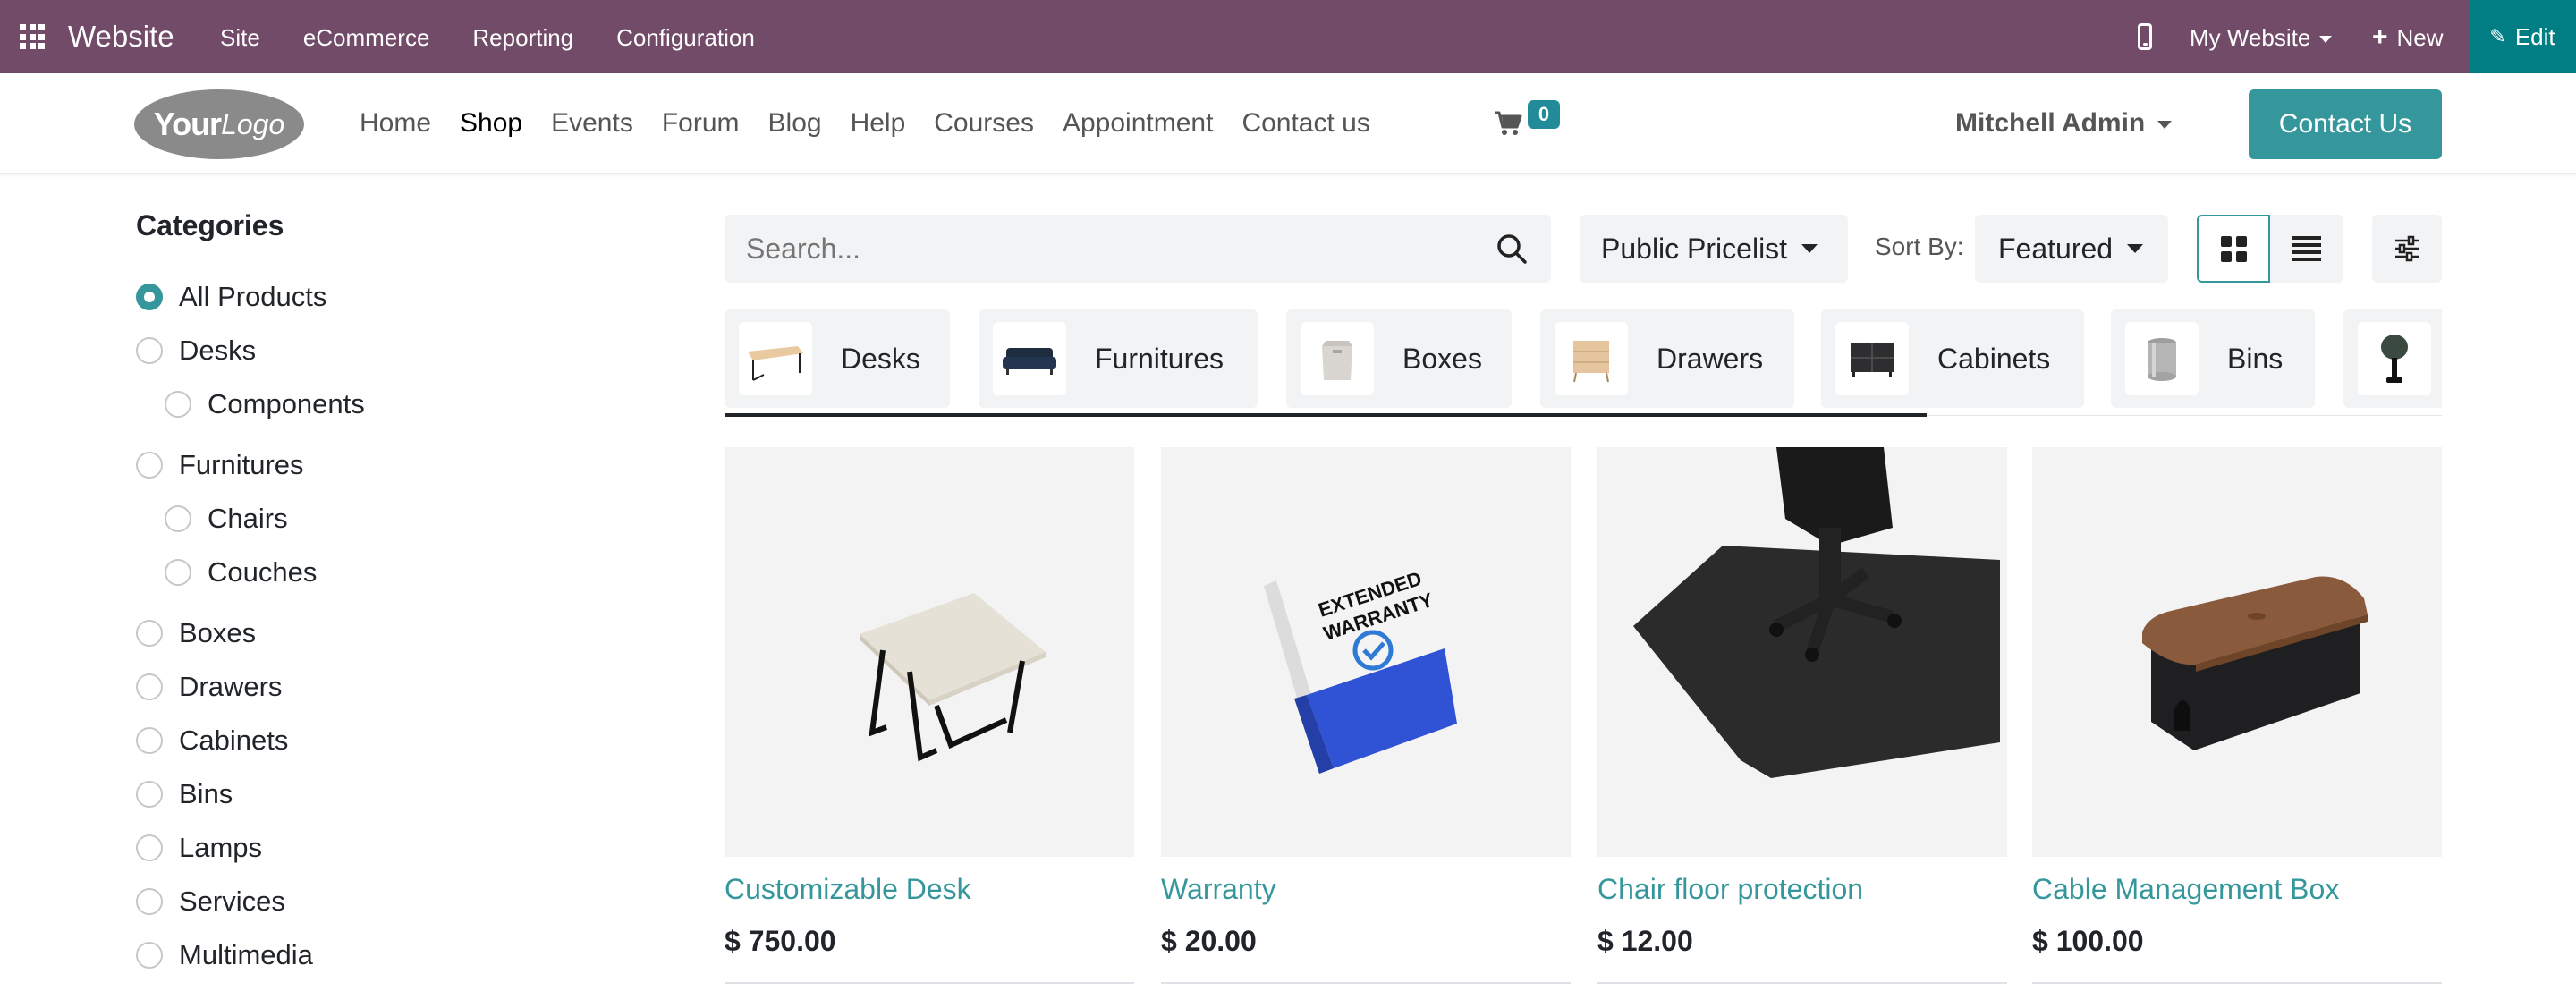 The height and width of the screenshot is (991, 2576). I want to click on category-label: Lamps, so click(221, 847).